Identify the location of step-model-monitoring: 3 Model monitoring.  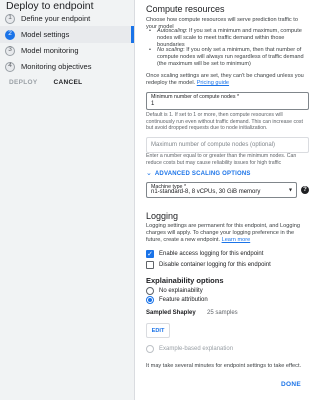
(67, 50).